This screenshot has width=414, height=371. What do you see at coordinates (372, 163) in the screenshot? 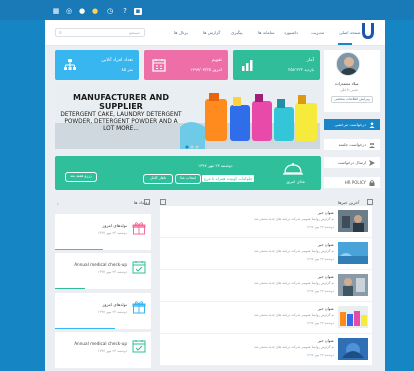
I see `send-icon` at bounding box center [372, 163].